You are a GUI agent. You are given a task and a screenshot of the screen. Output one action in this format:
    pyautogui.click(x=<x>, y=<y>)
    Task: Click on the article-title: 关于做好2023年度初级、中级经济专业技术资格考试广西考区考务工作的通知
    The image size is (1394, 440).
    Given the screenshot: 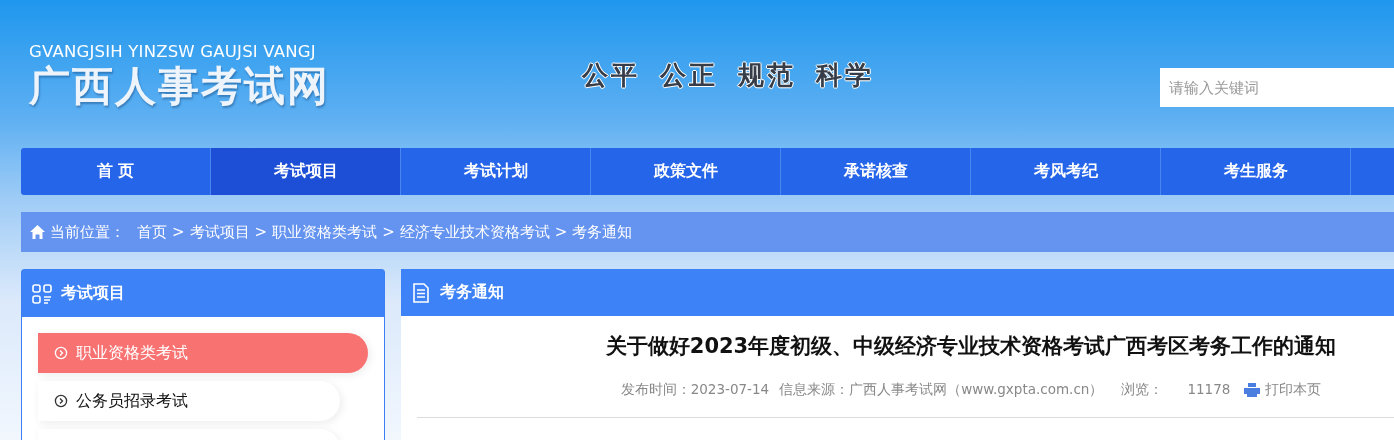 What is the action you would take?
    pyautogui.click(x=971, y=346)
    